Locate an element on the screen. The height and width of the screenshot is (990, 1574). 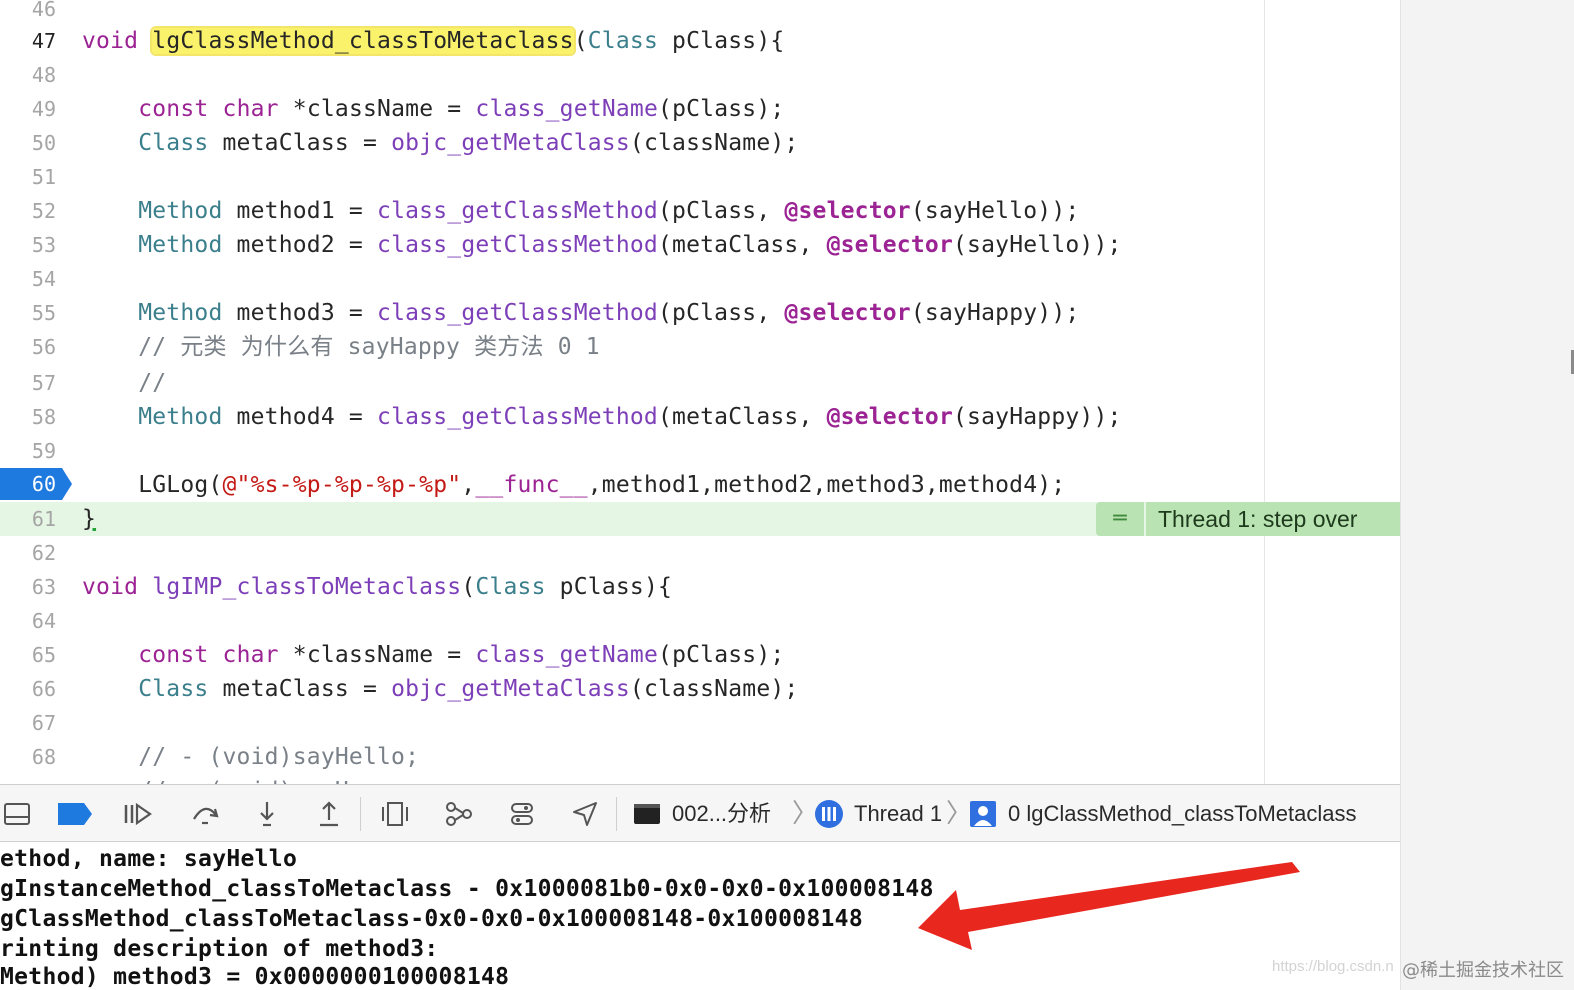
line-number: 61 is located at coordinates (28, 519).